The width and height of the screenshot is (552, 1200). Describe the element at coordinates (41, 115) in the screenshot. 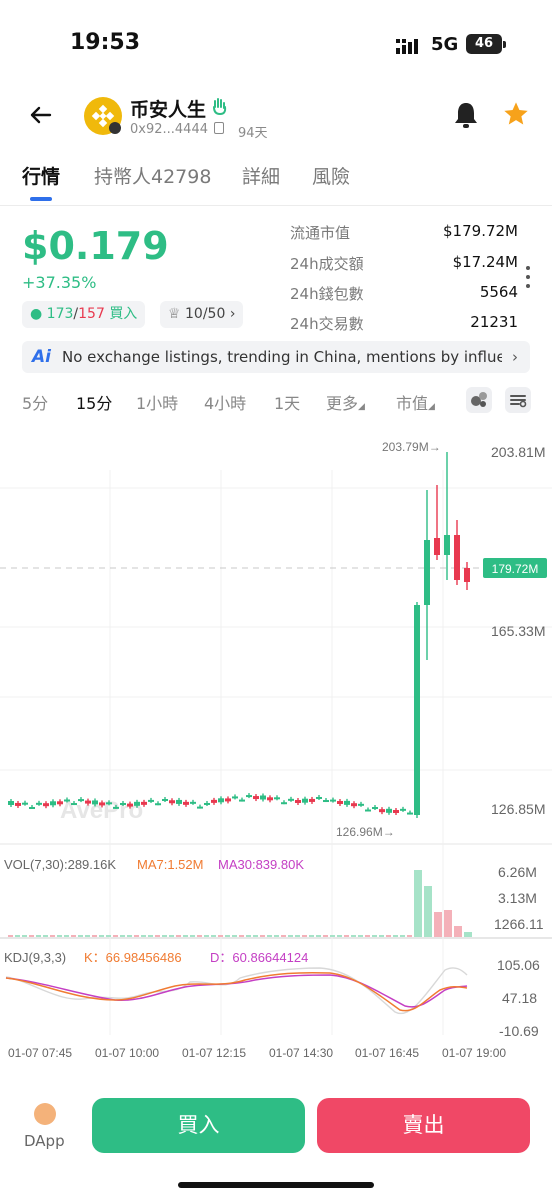

I see `back-arrow-icon` at that location.